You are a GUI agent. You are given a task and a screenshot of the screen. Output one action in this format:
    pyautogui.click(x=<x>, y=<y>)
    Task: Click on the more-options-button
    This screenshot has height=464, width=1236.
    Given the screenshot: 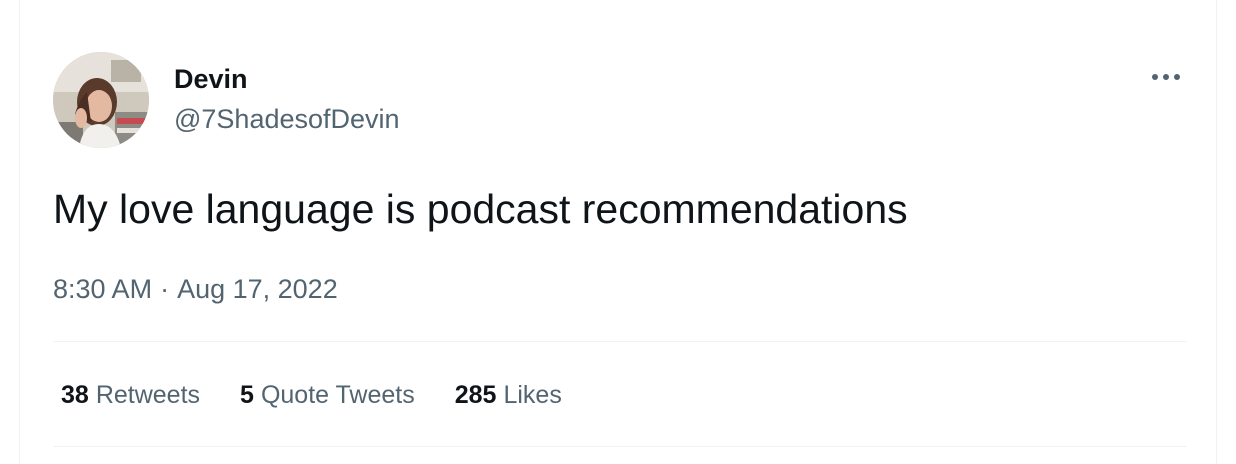 What is the action you would take?
    pyautogui.click(x=1166, y=77)
    